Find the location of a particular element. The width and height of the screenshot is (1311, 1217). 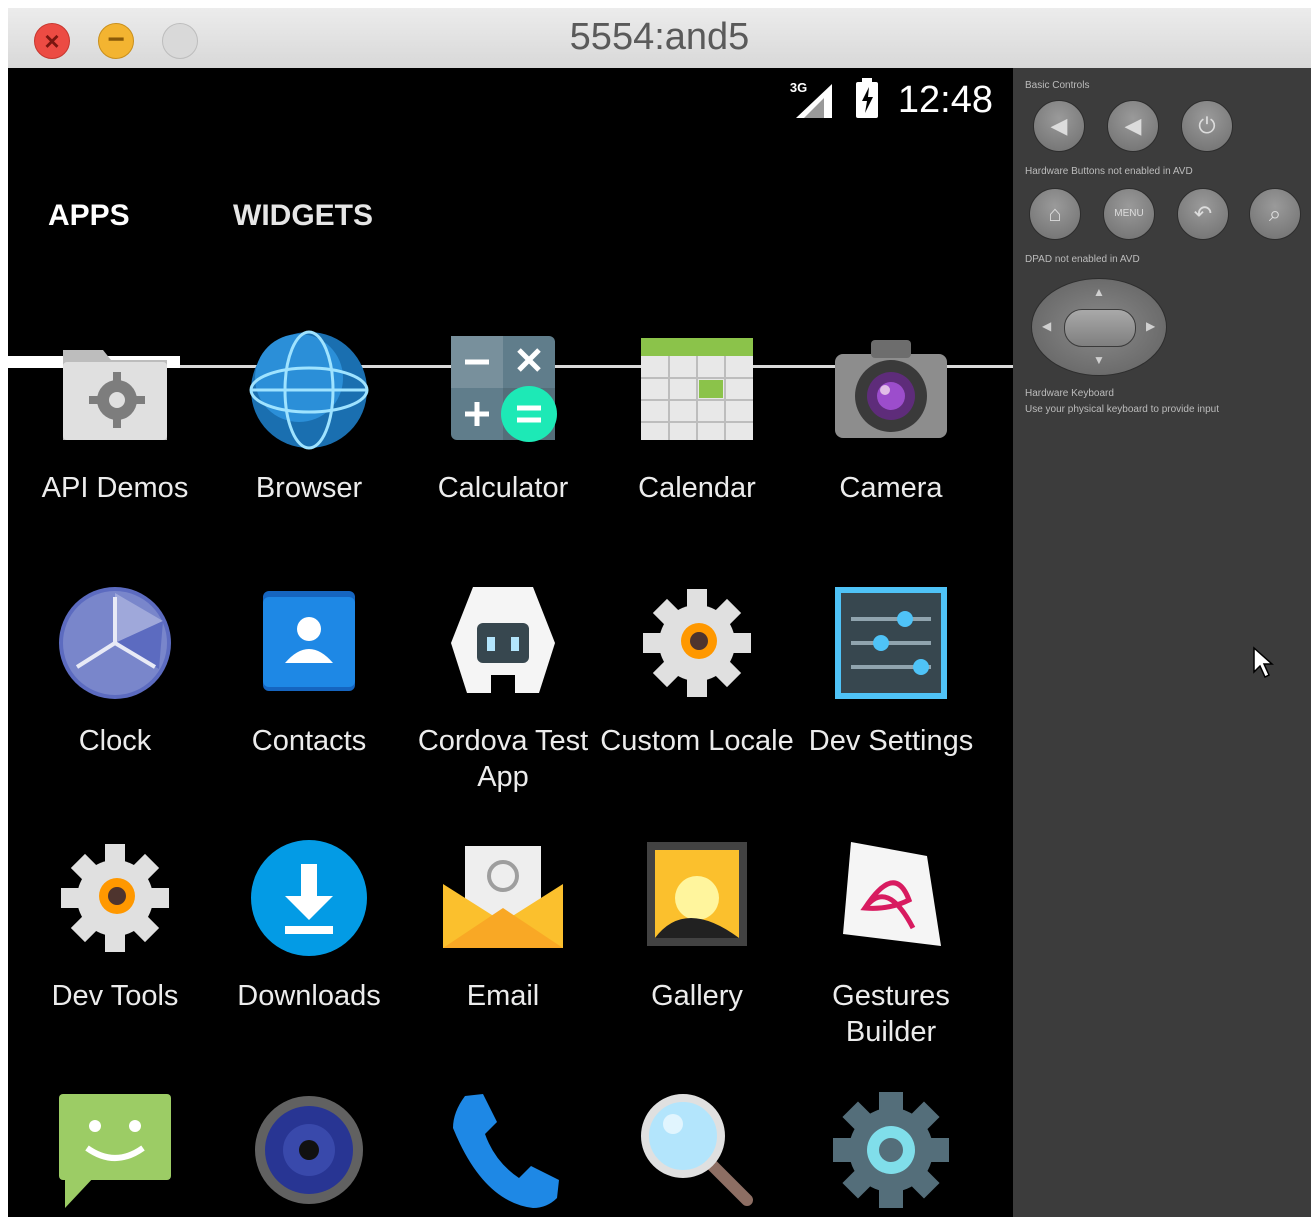

signal-icon: 3G is located at coordinates (813, 100).